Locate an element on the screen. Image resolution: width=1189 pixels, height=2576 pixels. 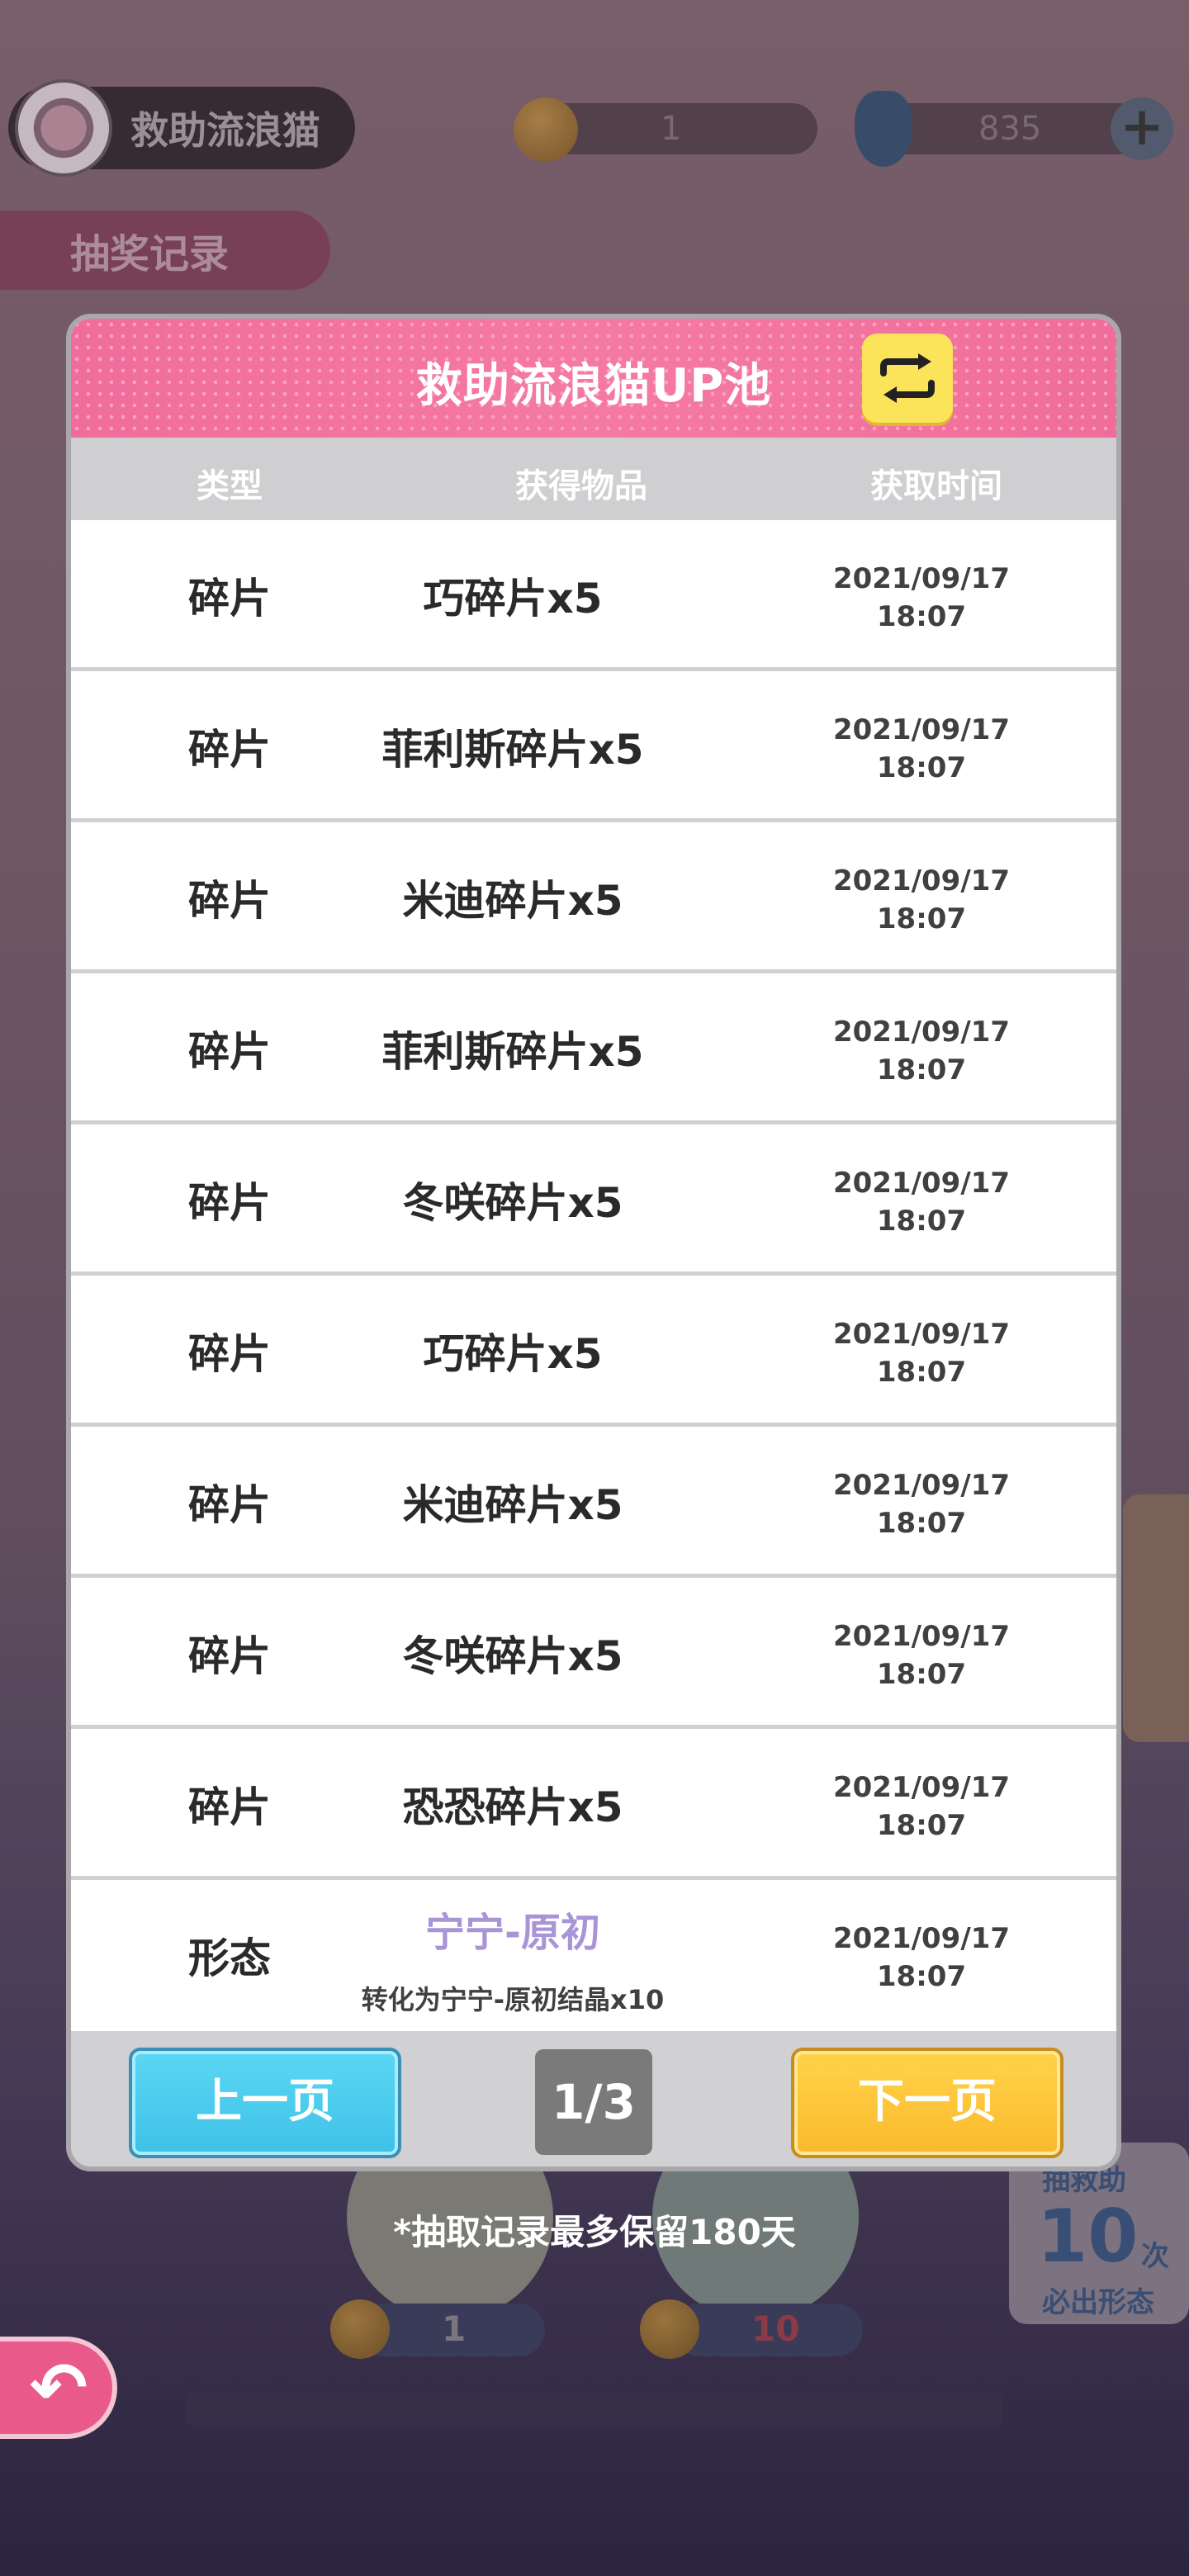
draw-record-tab-label: 抽奖记录 is located at coordinates (150, 254).